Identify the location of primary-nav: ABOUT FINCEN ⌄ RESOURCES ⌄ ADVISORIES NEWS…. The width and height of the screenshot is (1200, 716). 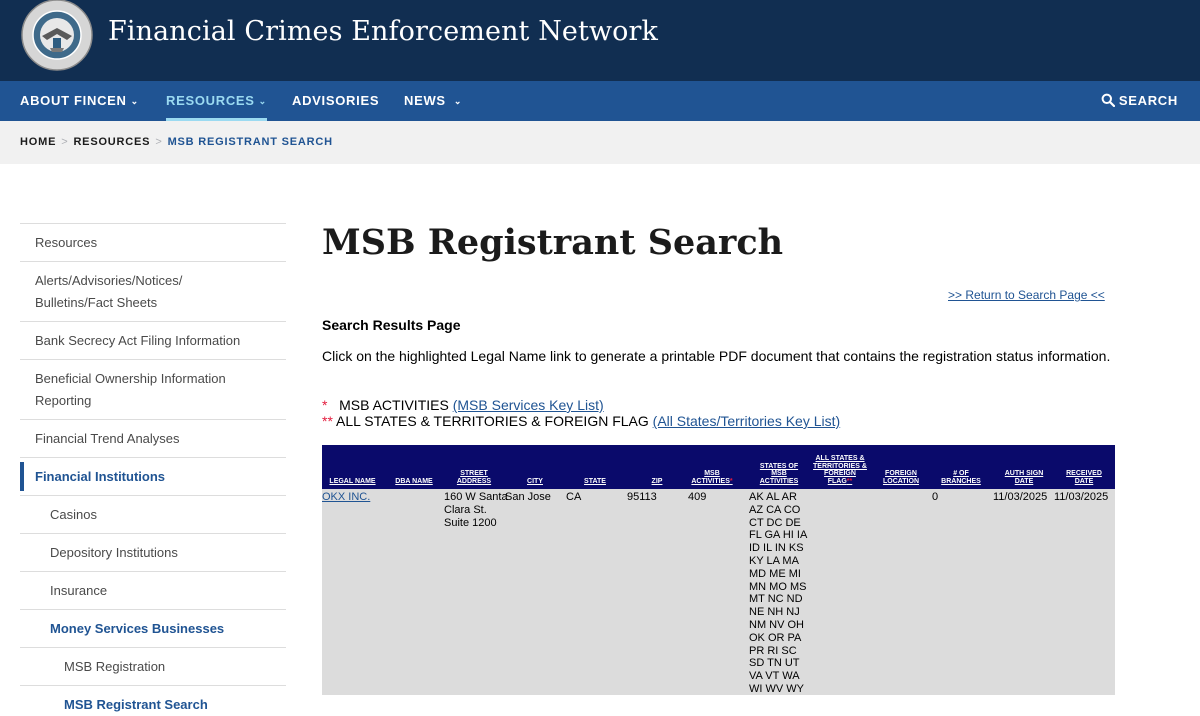
(600, 101).